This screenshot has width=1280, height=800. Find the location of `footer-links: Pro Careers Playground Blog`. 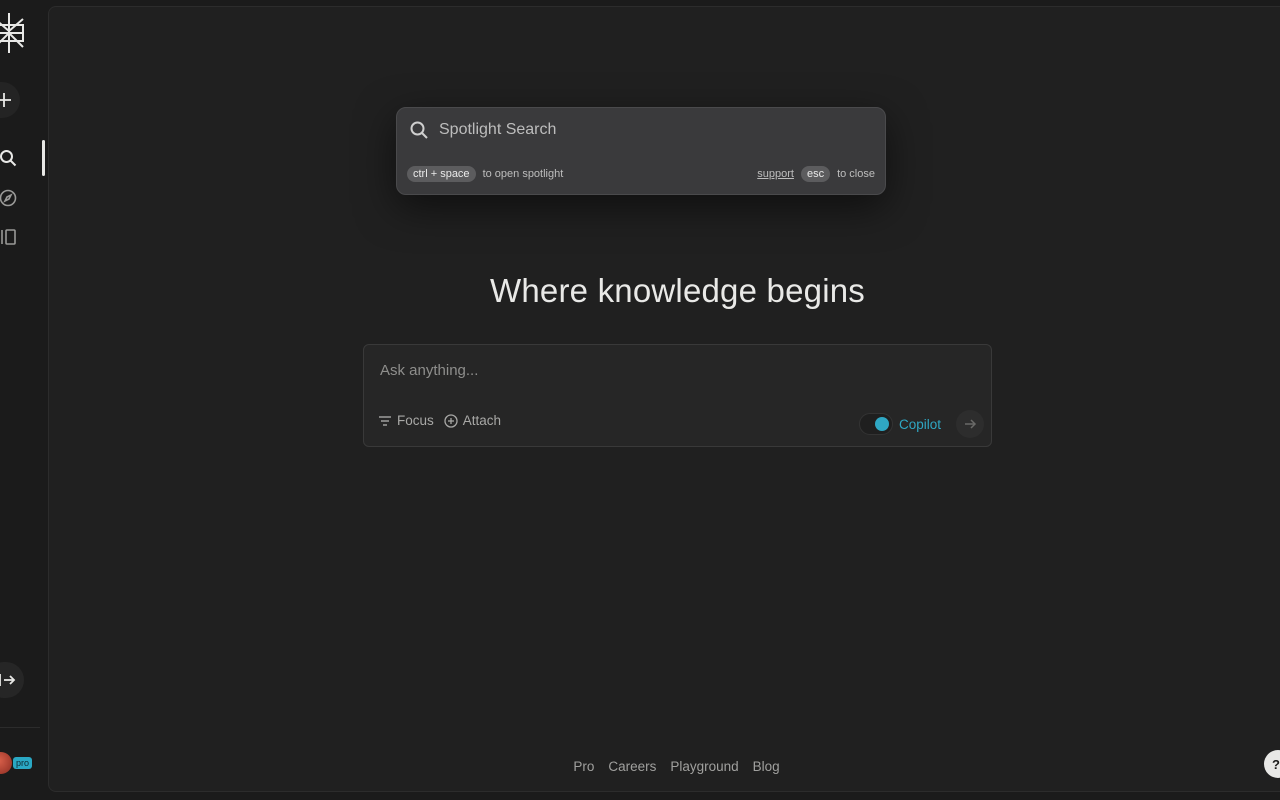

footer-links: Pro Careers Playground Blog is located at coordinates (640, 766).